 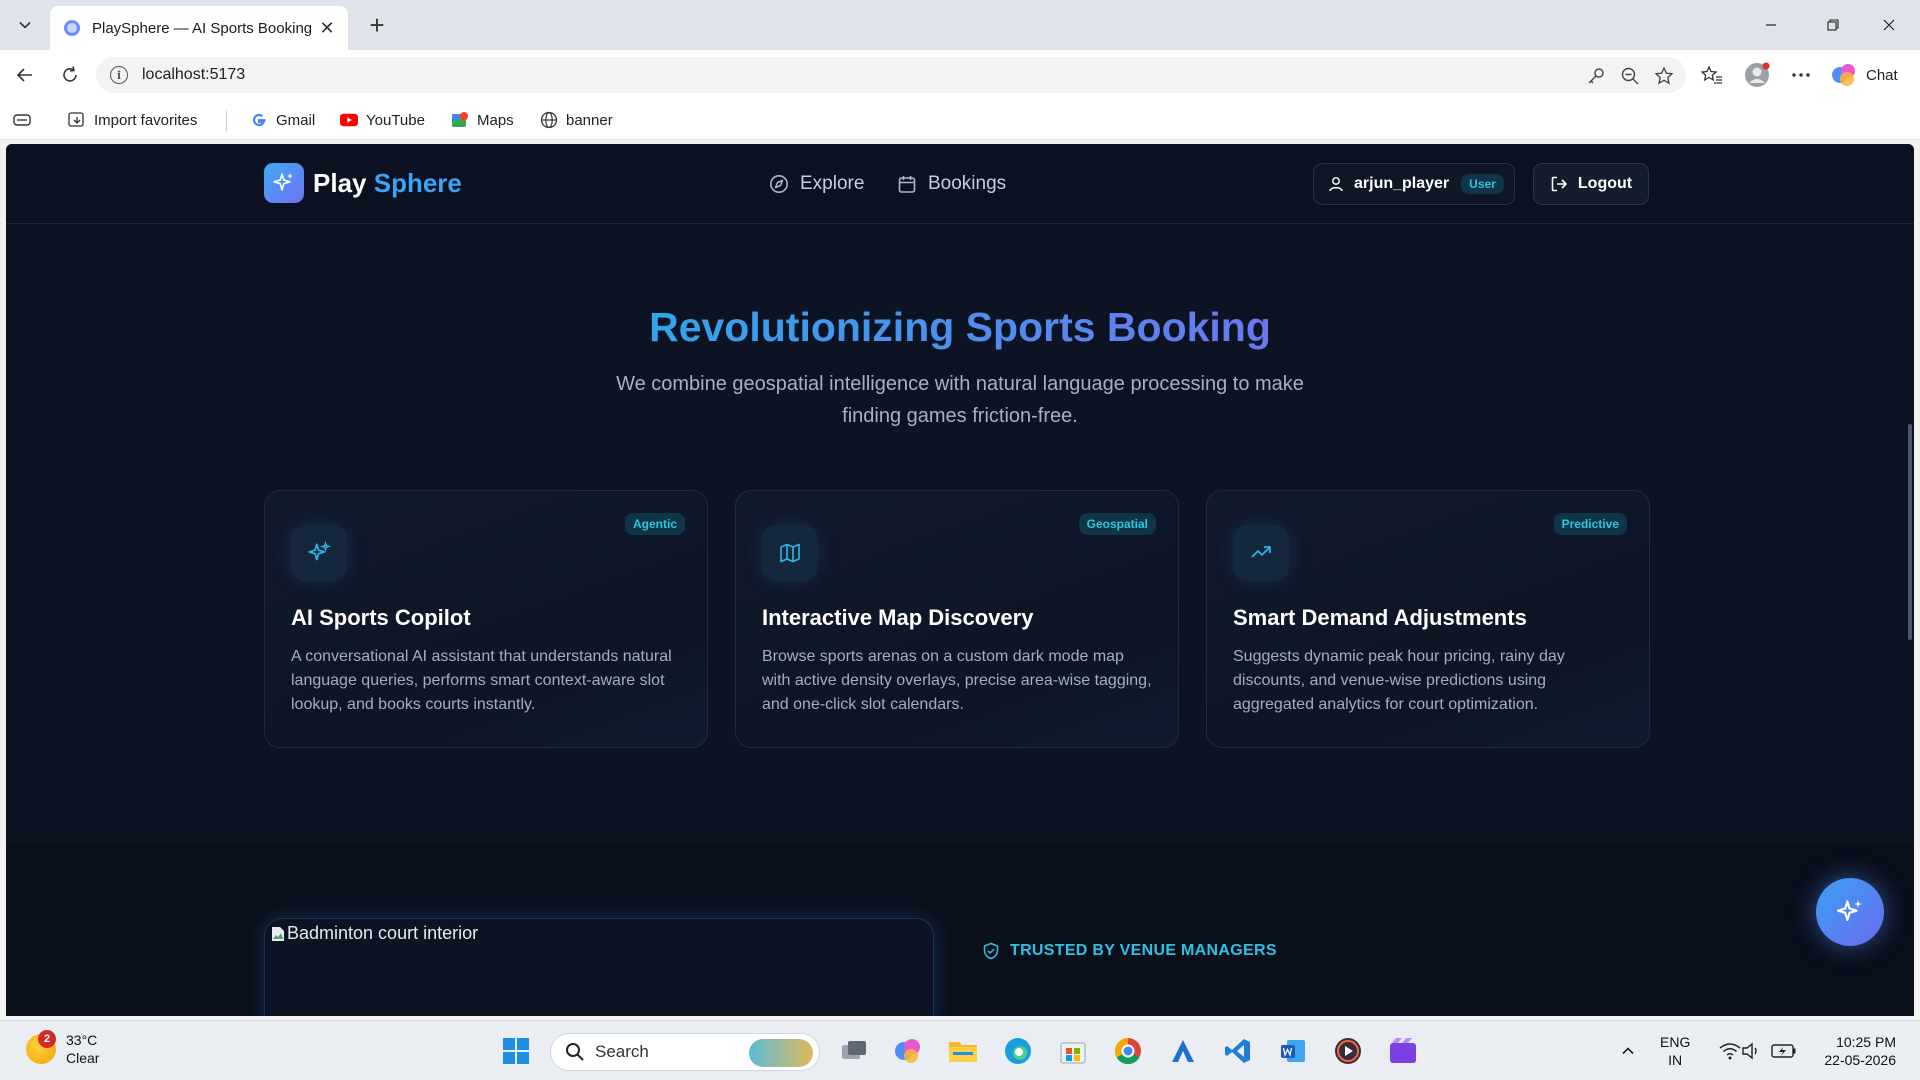 I want to click on sparkles-logo-icon, so click(x=283, y=182).